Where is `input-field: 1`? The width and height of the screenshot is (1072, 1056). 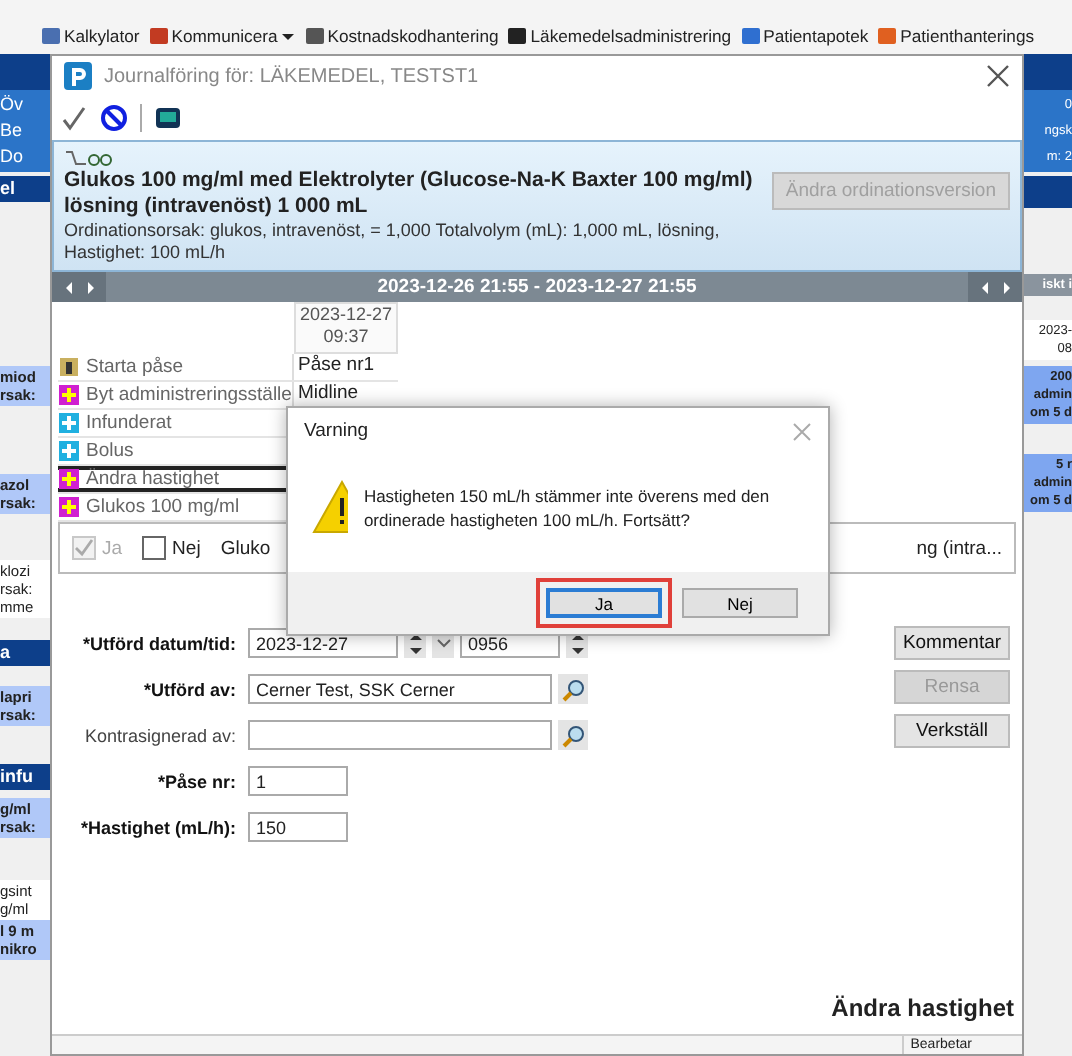 input-field: 1 is located at coordinates (298, 781).